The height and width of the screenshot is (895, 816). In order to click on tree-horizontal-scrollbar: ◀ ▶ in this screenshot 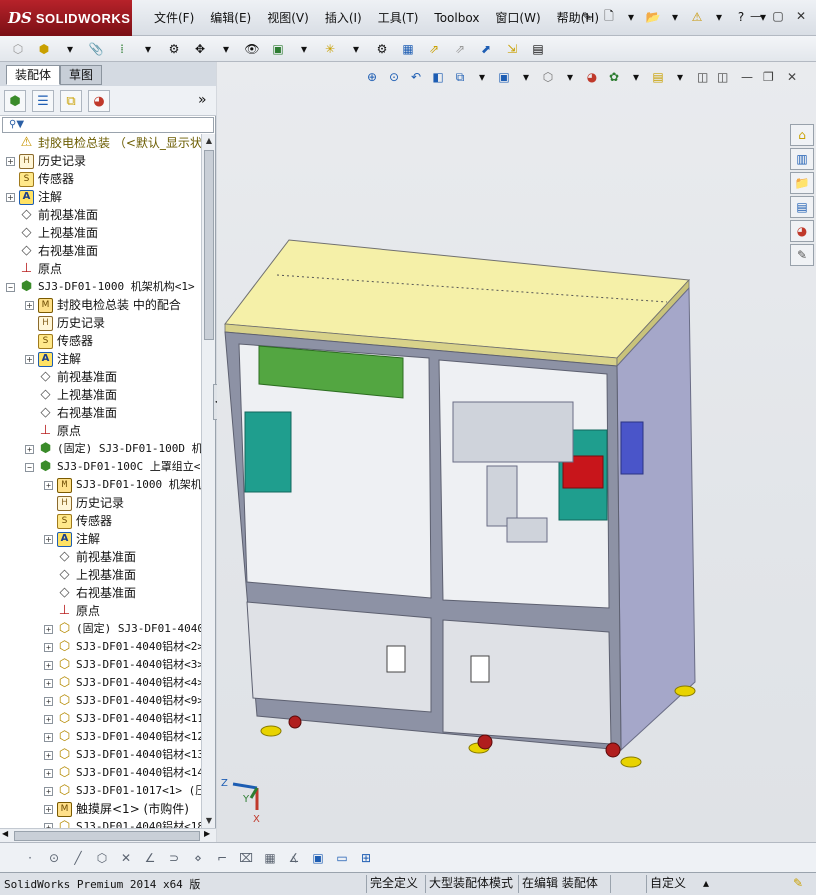, I will do `click(108, 835)`.